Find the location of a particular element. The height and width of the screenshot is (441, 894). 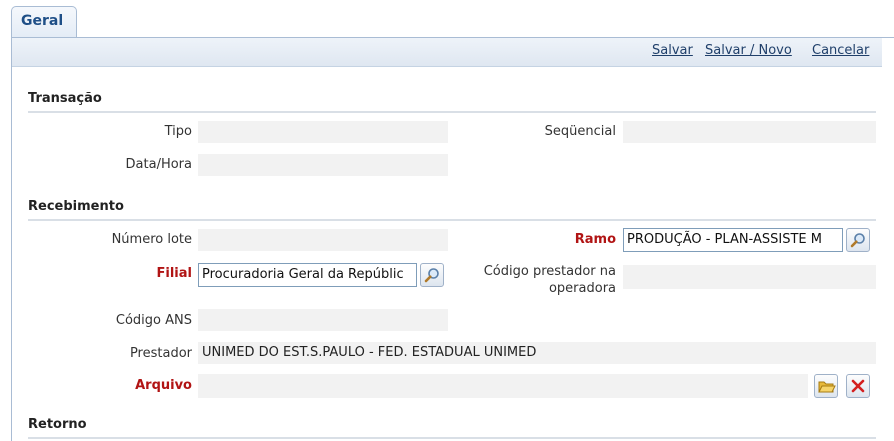

action-toolbar: Salvar Salvar / Novo Cancelar is located at coordinates (447, 52).